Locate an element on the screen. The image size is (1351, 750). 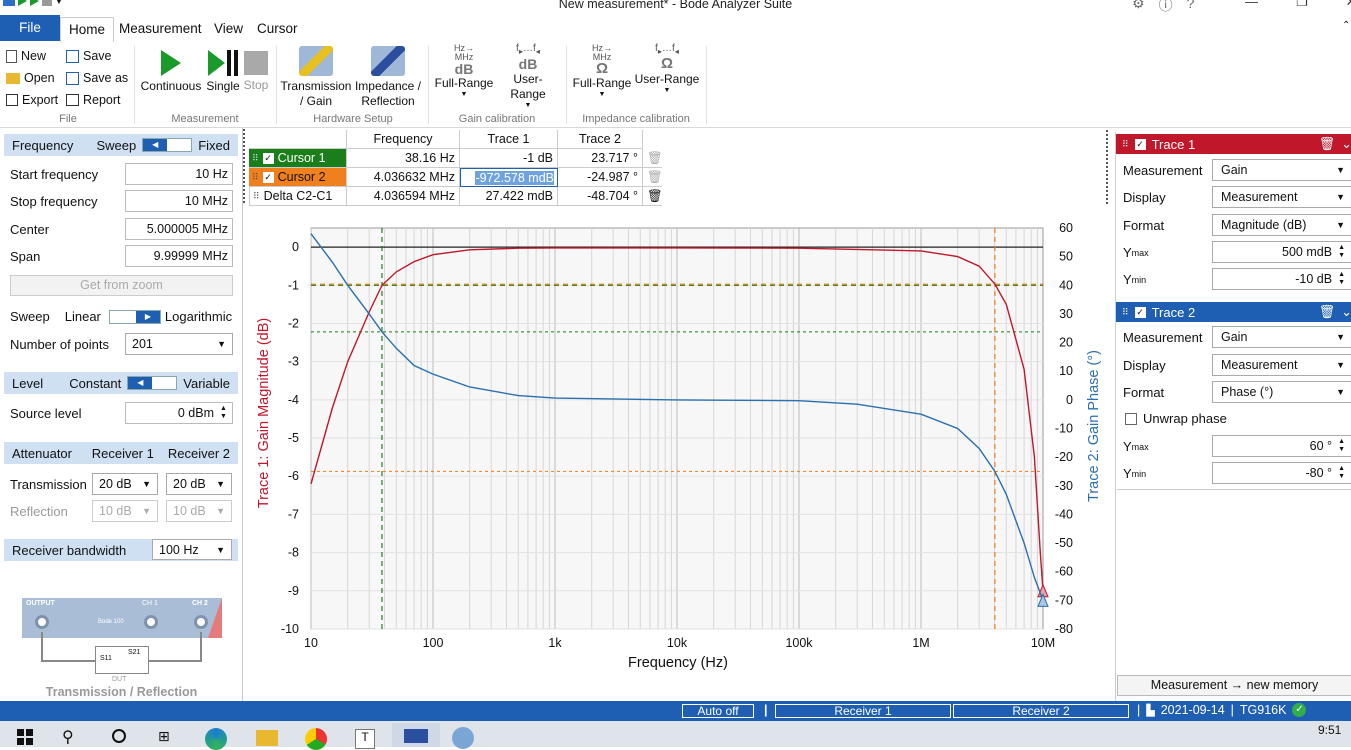
trace2-checkbox-icon: ✓ is located at coordinates (1140, 312).